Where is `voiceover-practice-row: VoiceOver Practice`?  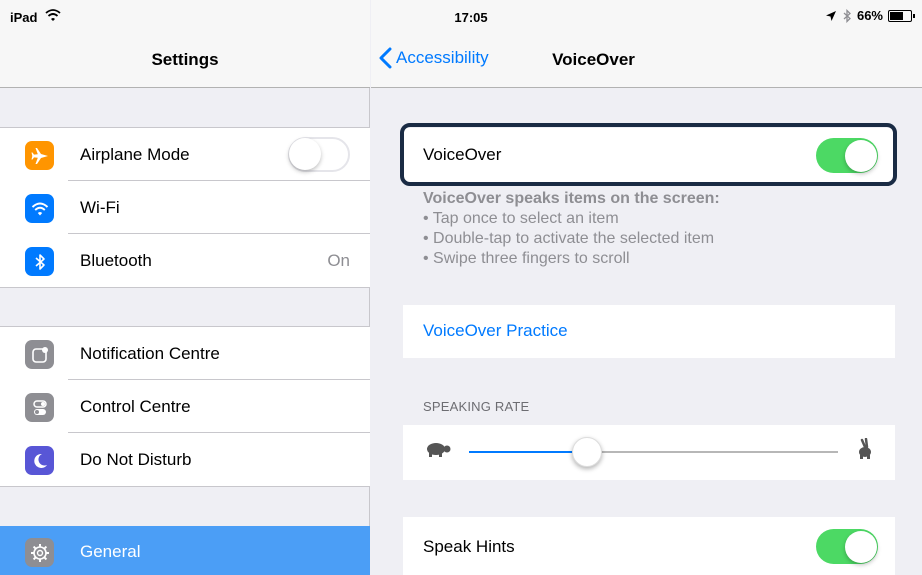
voiceover-practice-row: VoiceOver Practice is located at coordinates (649, 331).